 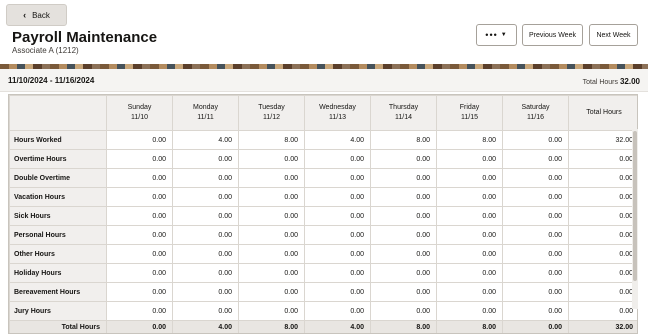 What do you see at coordinates (205, 326) in the screenshot?
I see `column-total-cell: 4.00` at bounding box center [205, 326].